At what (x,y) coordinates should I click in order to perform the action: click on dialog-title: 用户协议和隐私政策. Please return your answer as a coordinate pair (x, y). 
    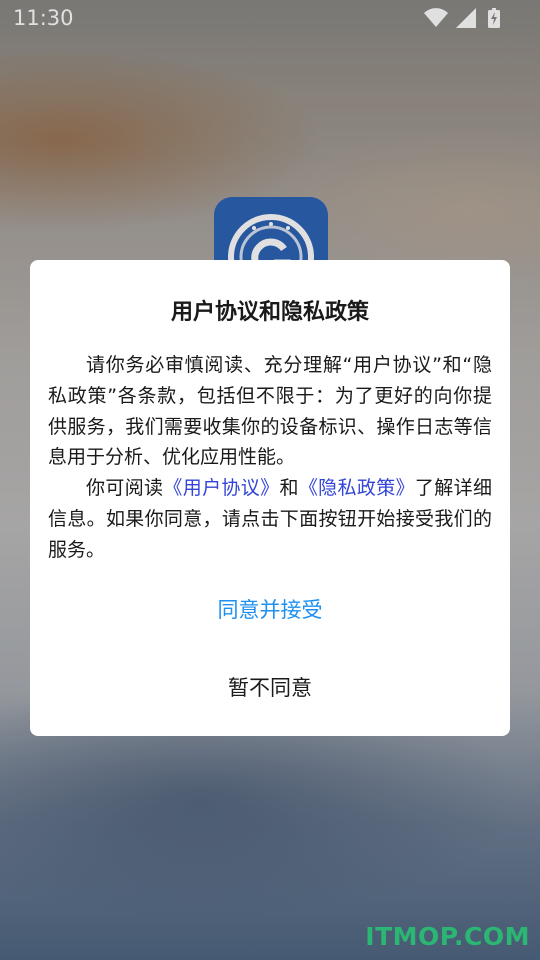
    Looking at the image, I should click on (269, 312).